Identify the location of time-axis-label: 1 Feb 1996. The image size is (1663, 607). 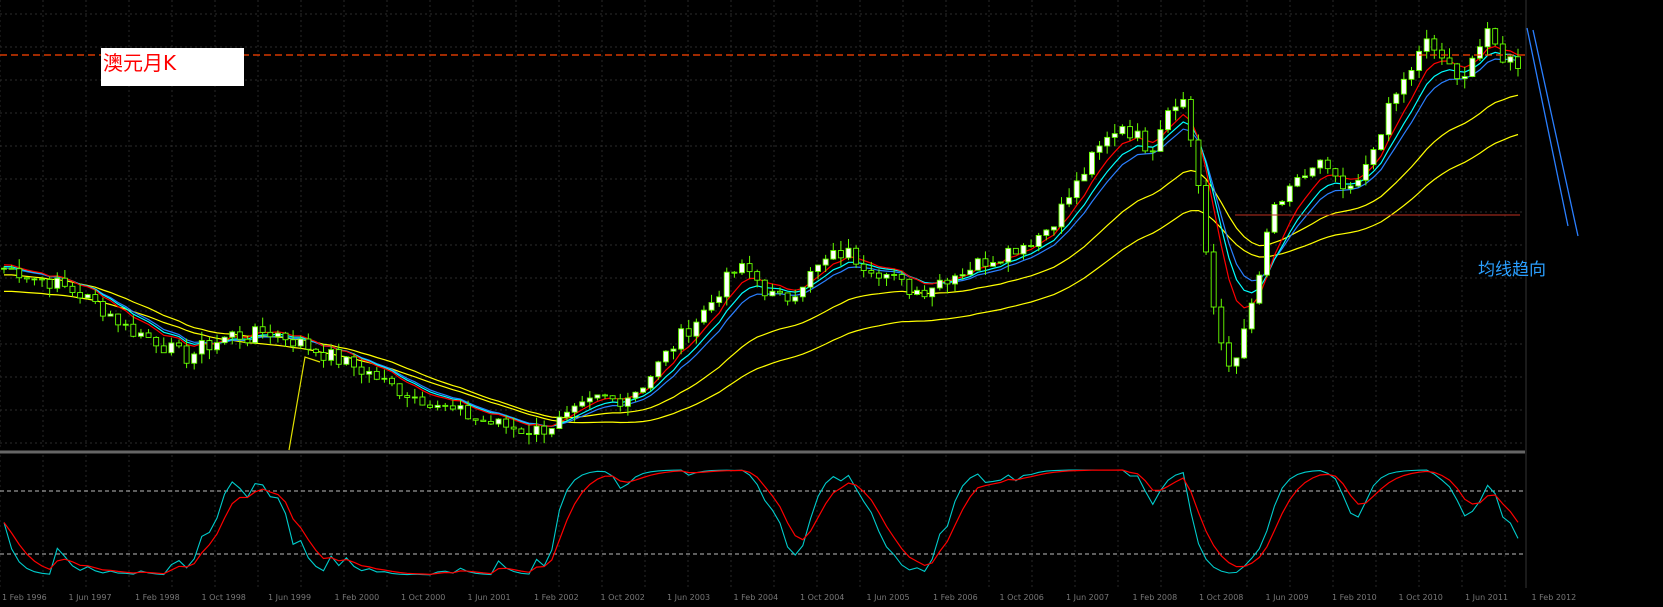
(24, 597).